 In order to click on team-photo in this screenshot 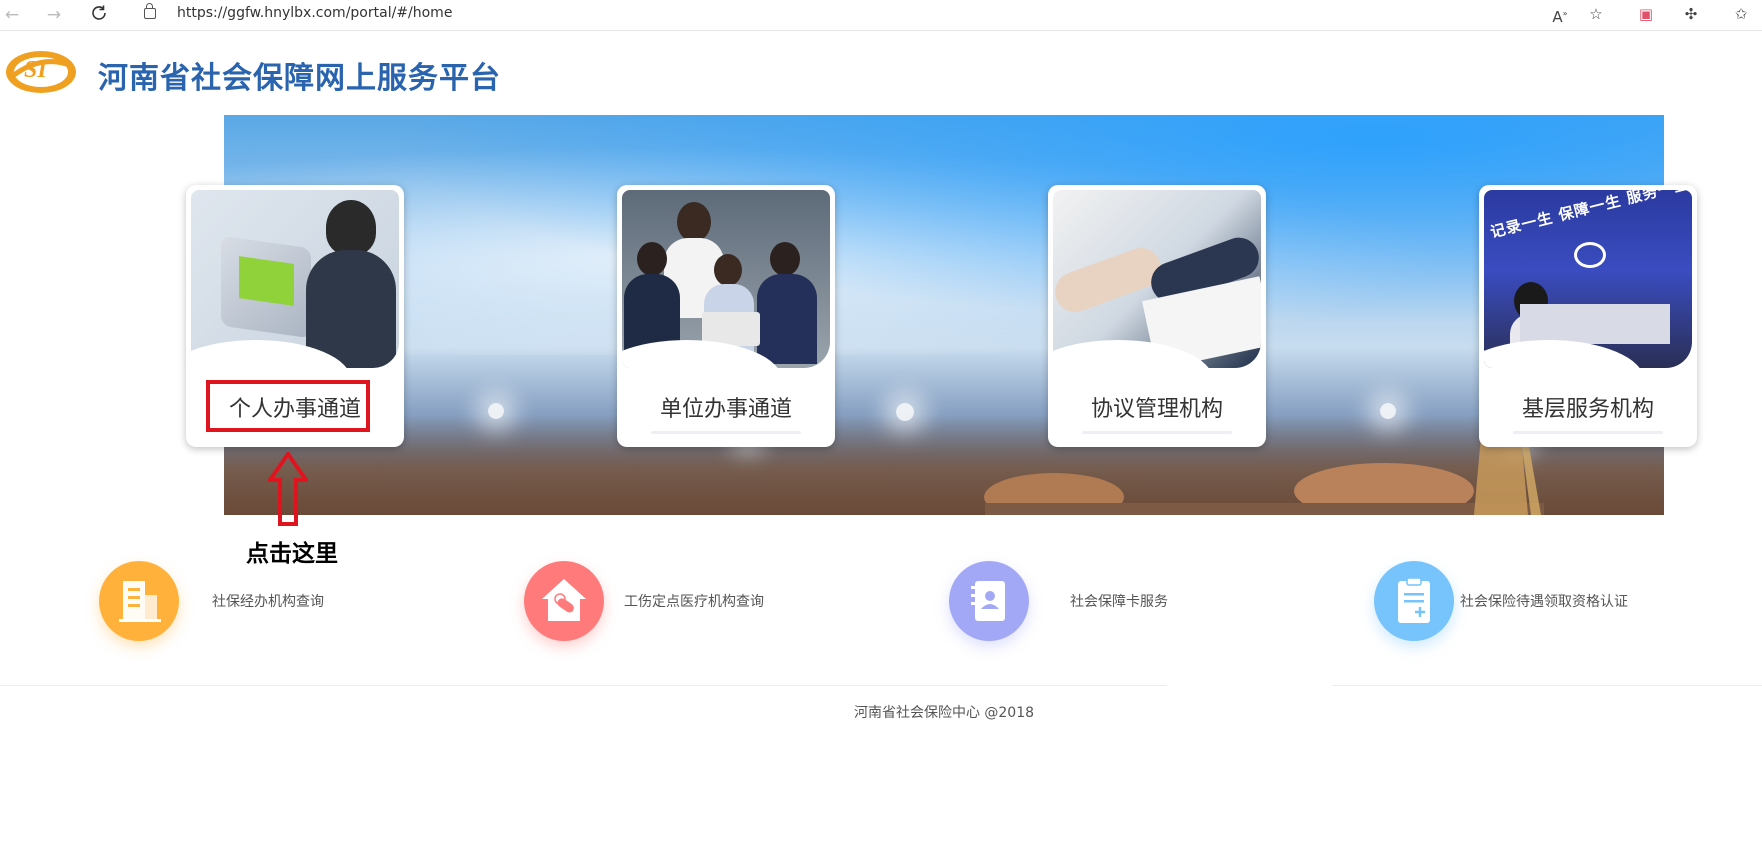, I will do `click(726, 279)`.